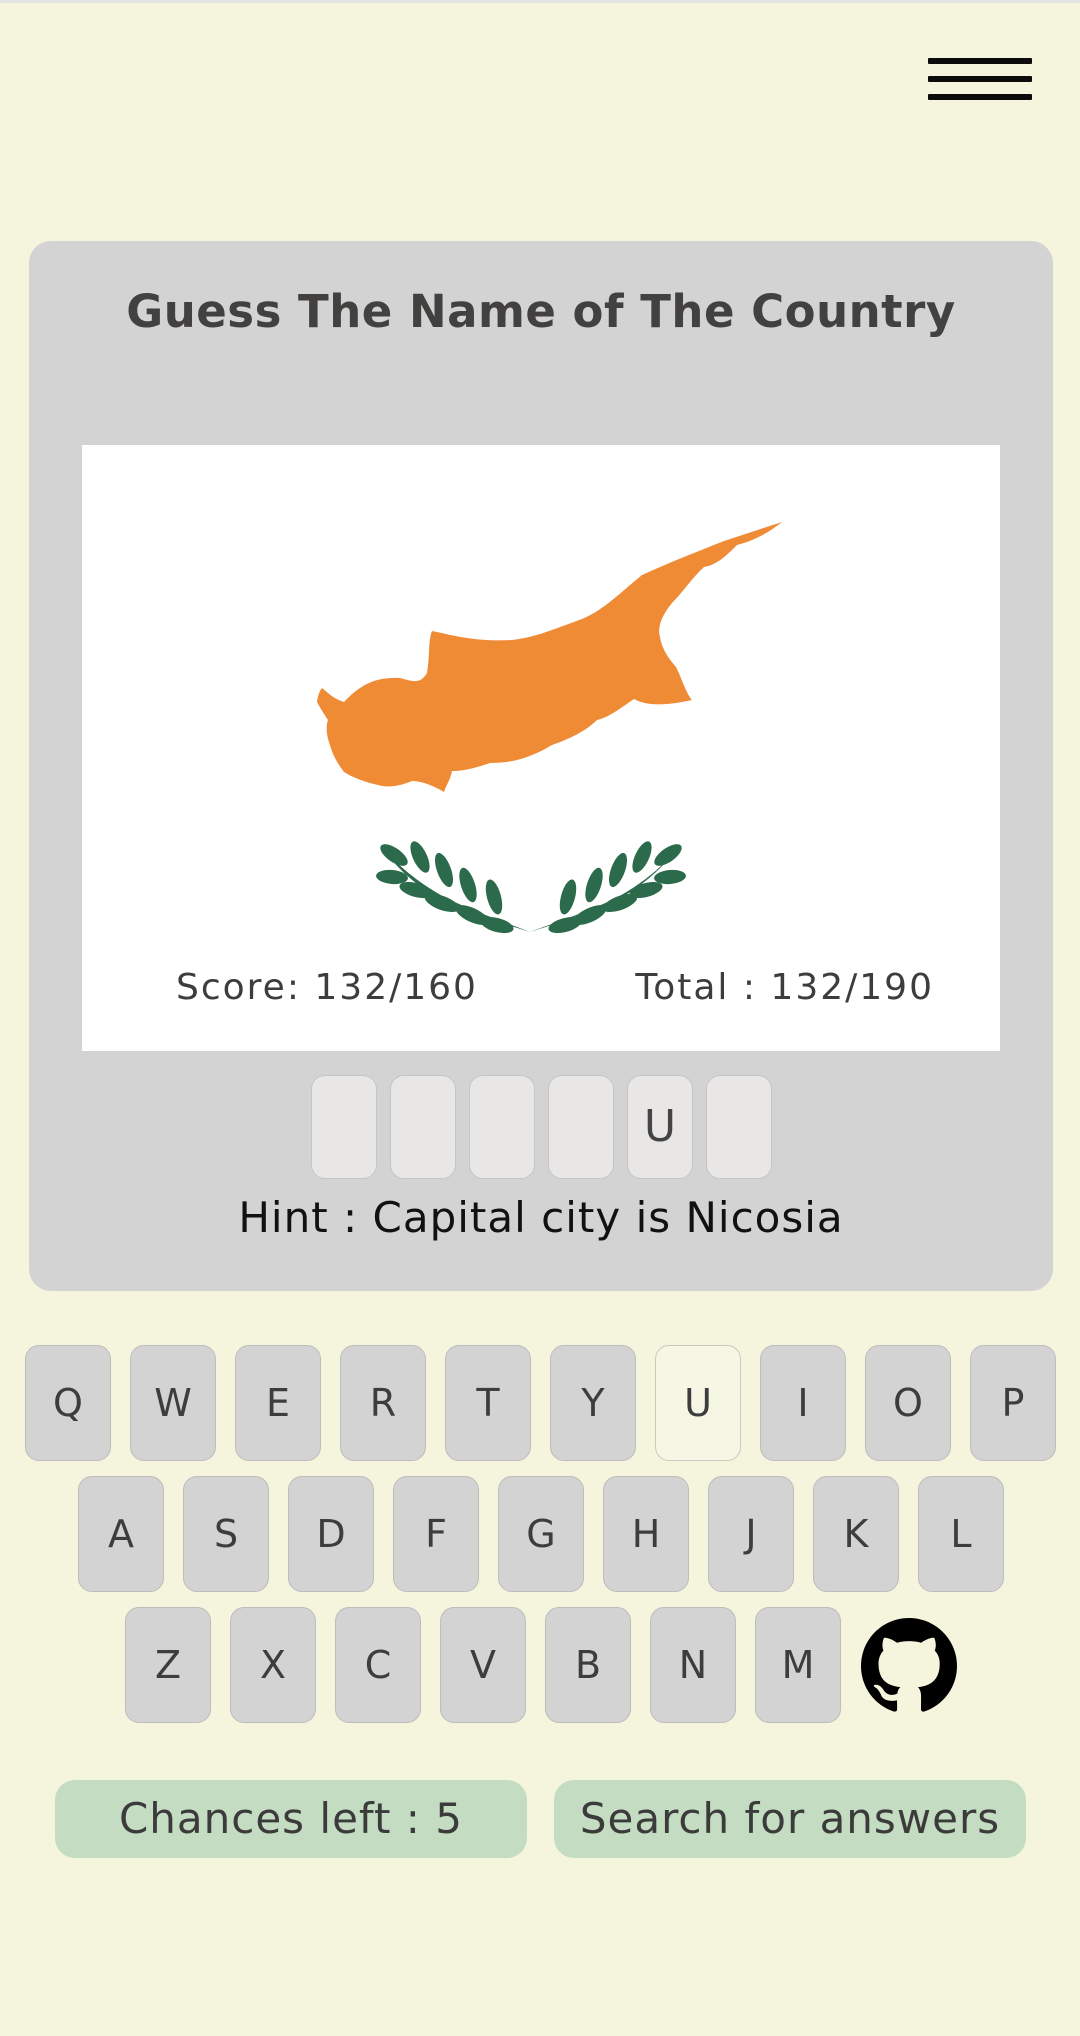  I want to click on key-h: H, so click(646, 1534).